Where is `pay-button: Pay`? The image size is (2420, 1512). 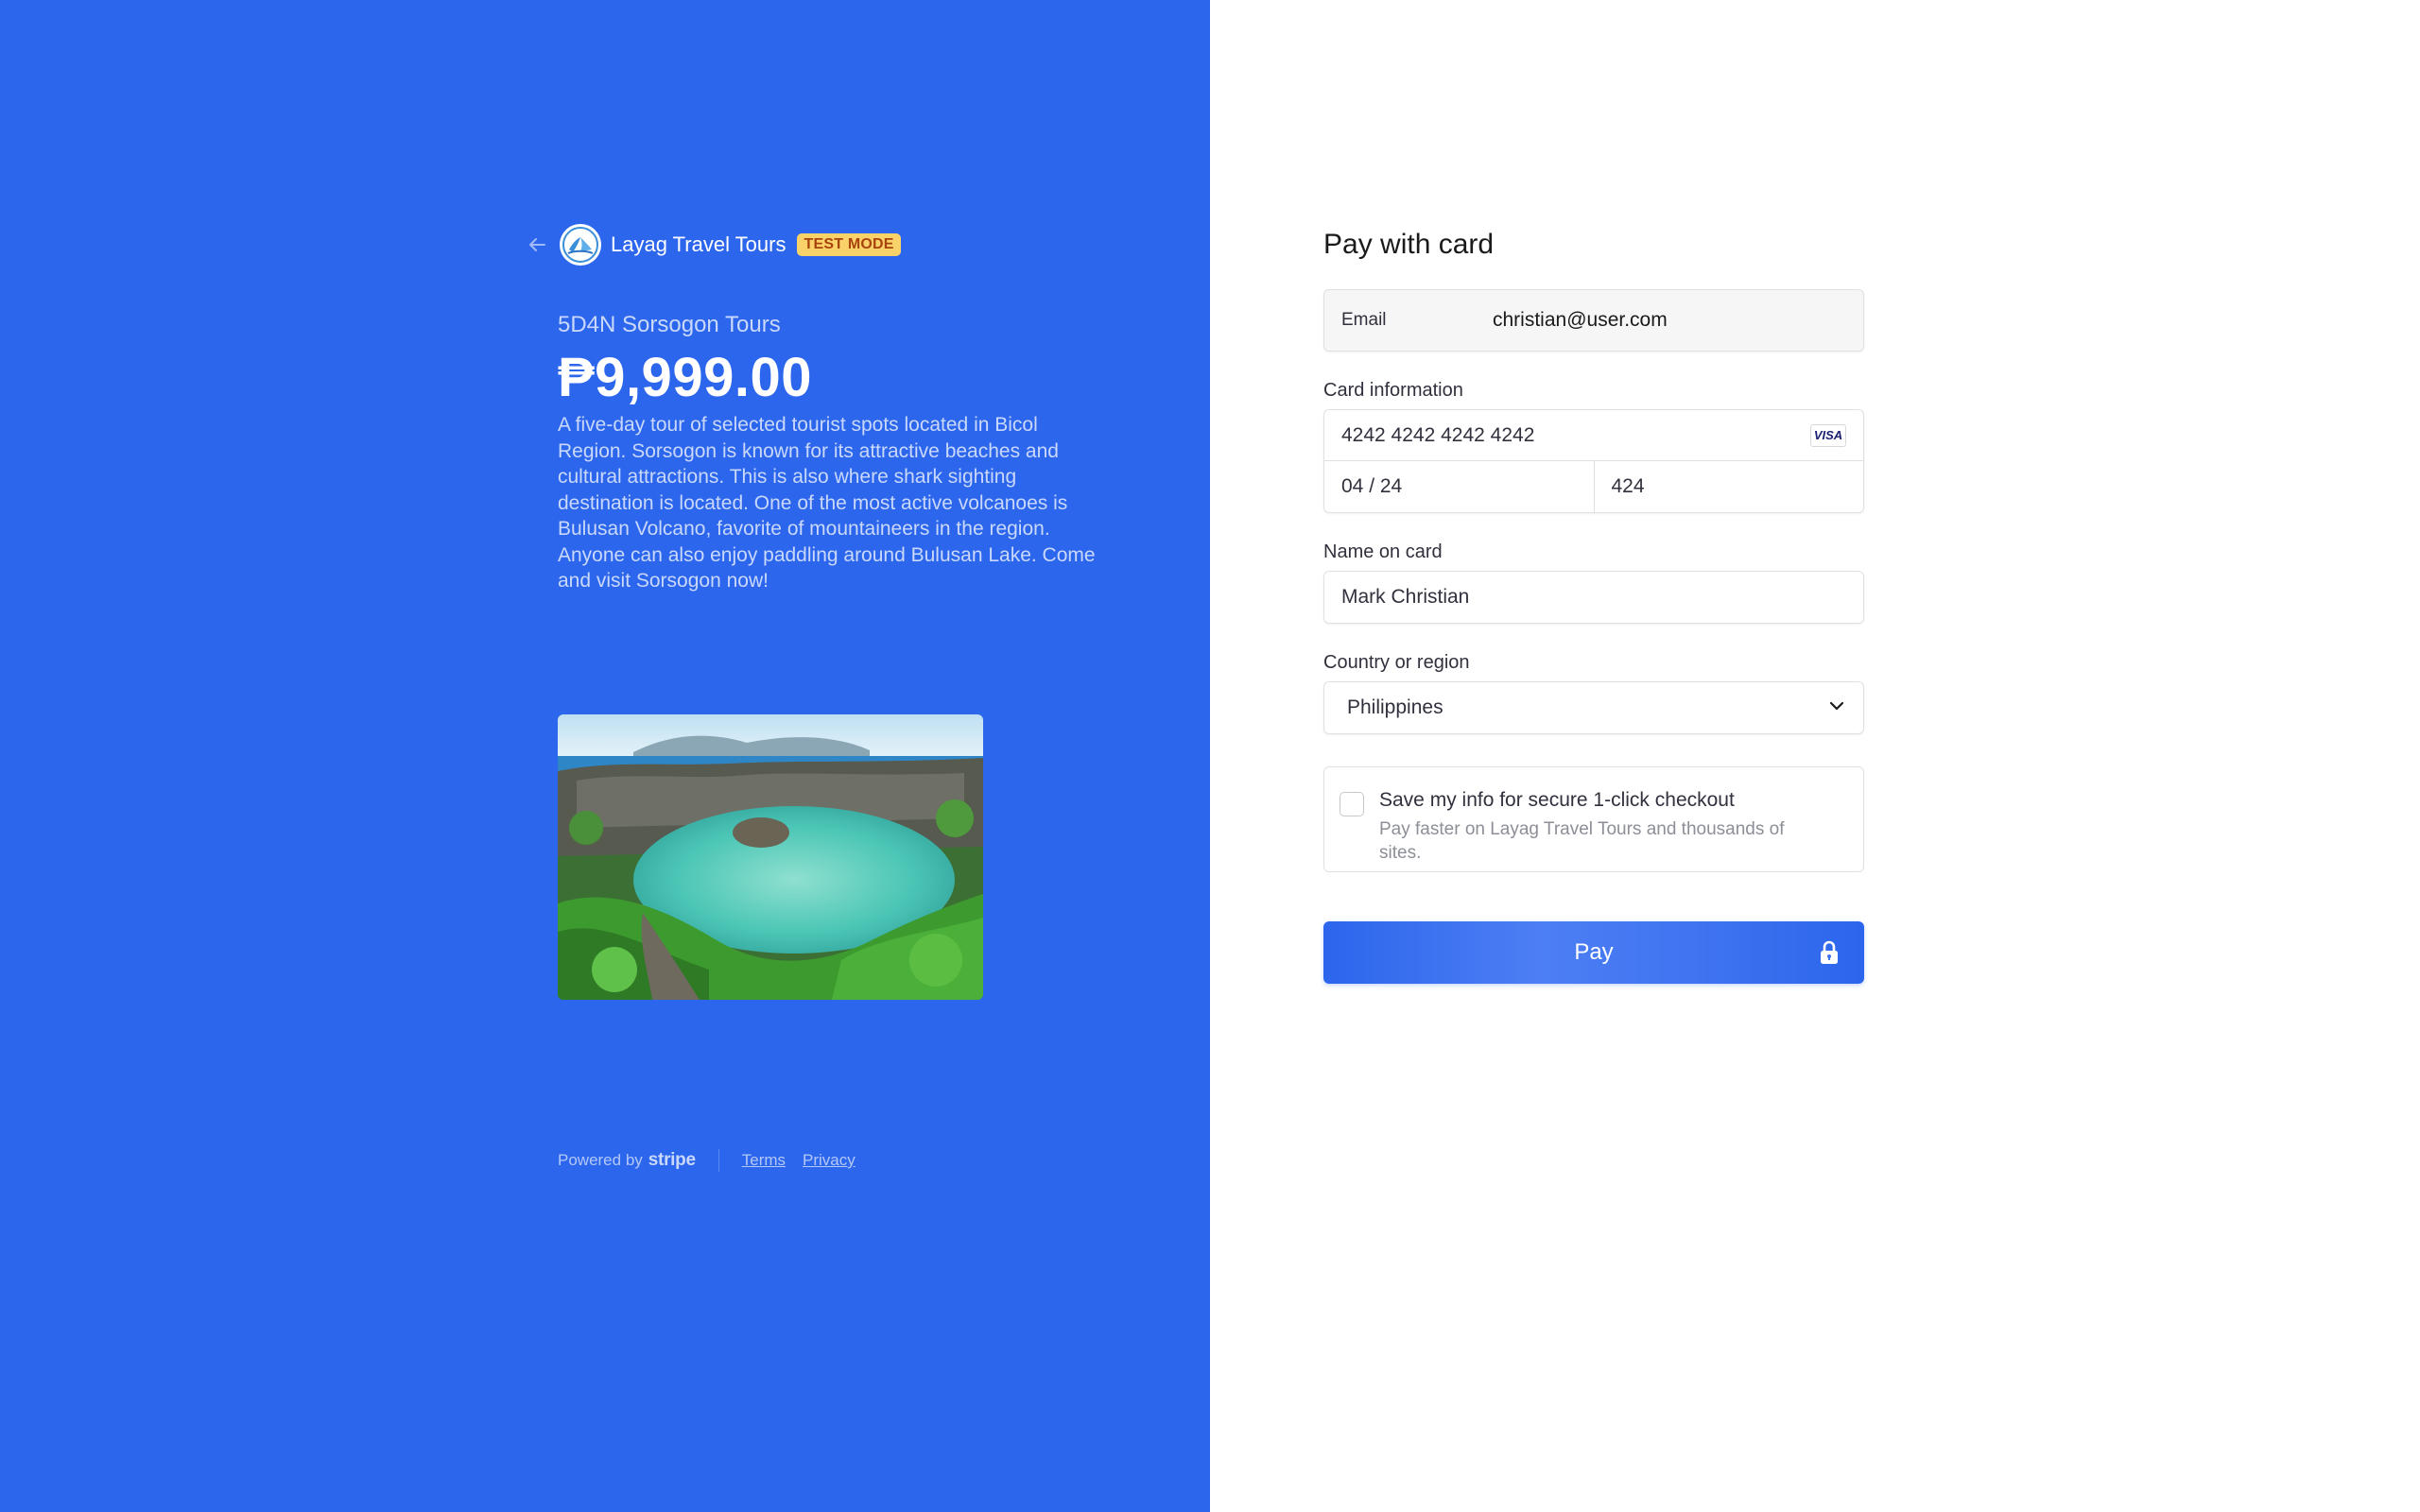 pay-button: Pay is located at coordinates (1594, 952).